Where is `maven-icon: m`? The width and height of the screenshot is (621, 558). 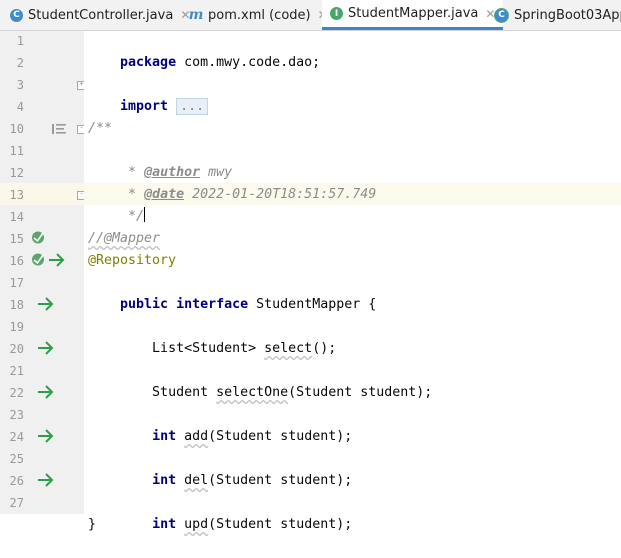
maven-icon: m is located at coordinates (196, 15).